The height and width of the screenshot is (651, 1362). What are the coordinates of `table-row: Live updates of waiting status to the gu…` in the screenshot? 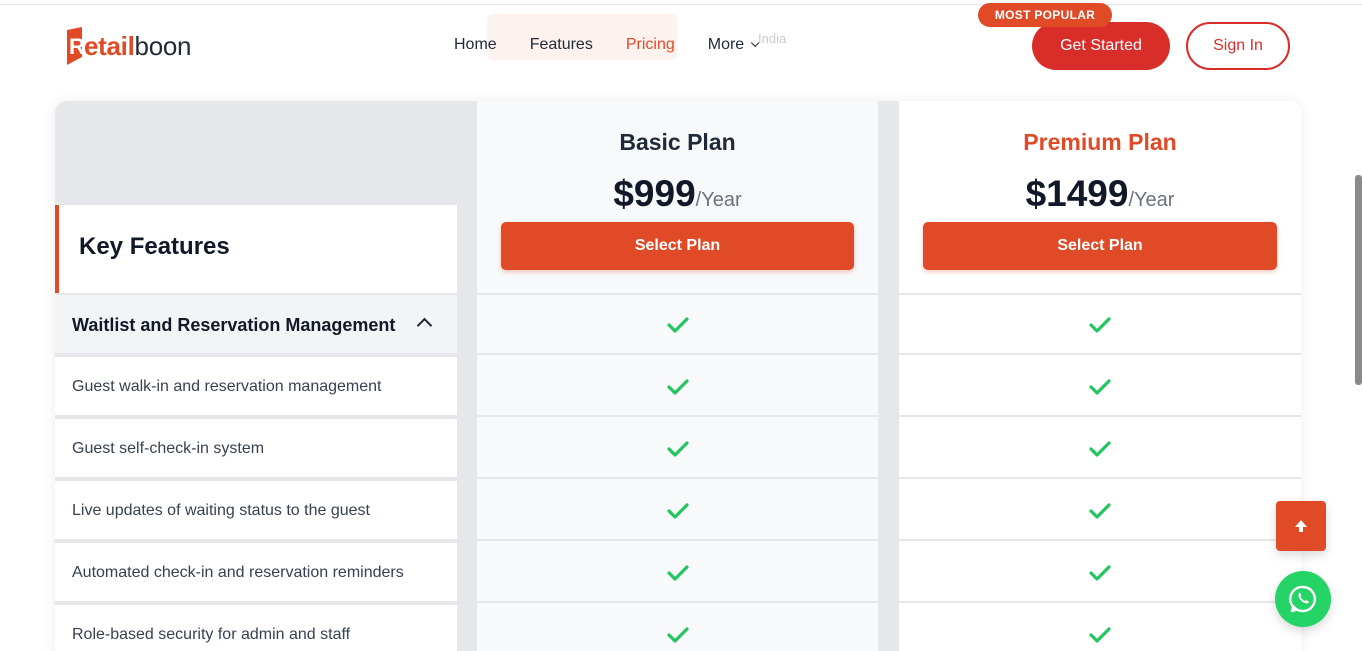 It's located at (678, 512).